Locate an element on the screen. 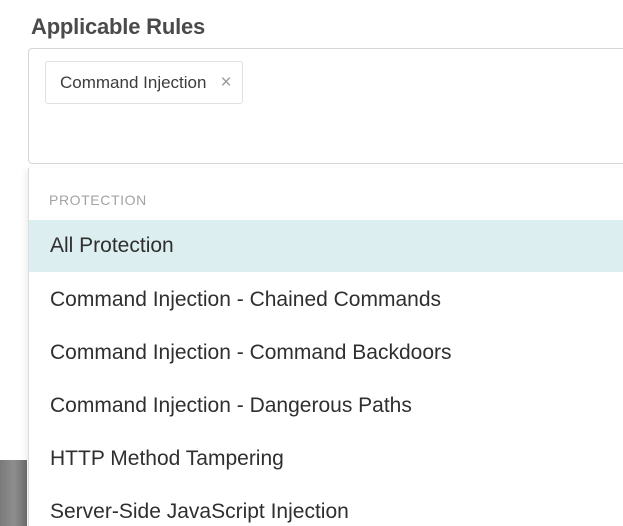 Image resolution: width=623 pixels, height=526 pixels. selected-rule-chip: Command Injection × is located at coordinates (144, 82).